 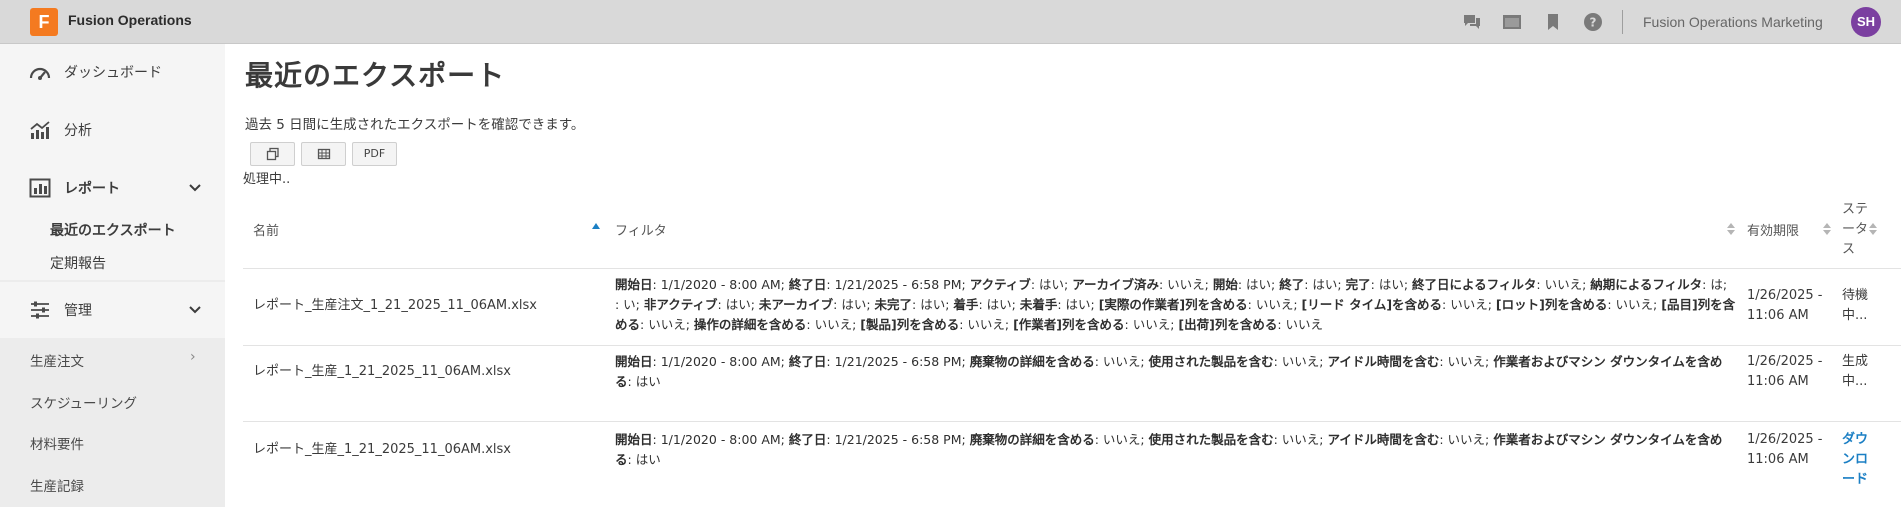 I want to click on sidebar-item-reports: レポート, so click(x=112, y=188).